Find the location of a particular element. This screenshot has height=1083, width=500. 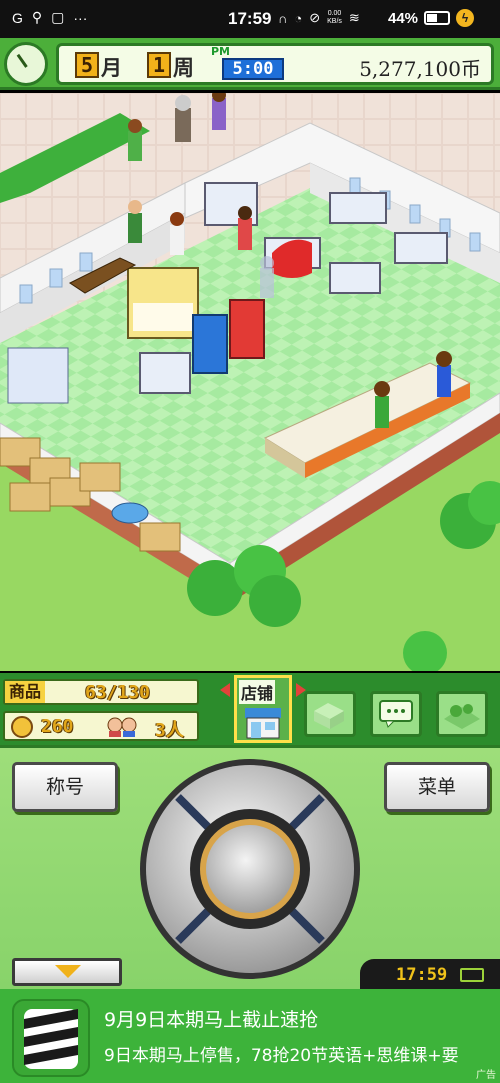

tab-messages is located at coordinates (396, 714).